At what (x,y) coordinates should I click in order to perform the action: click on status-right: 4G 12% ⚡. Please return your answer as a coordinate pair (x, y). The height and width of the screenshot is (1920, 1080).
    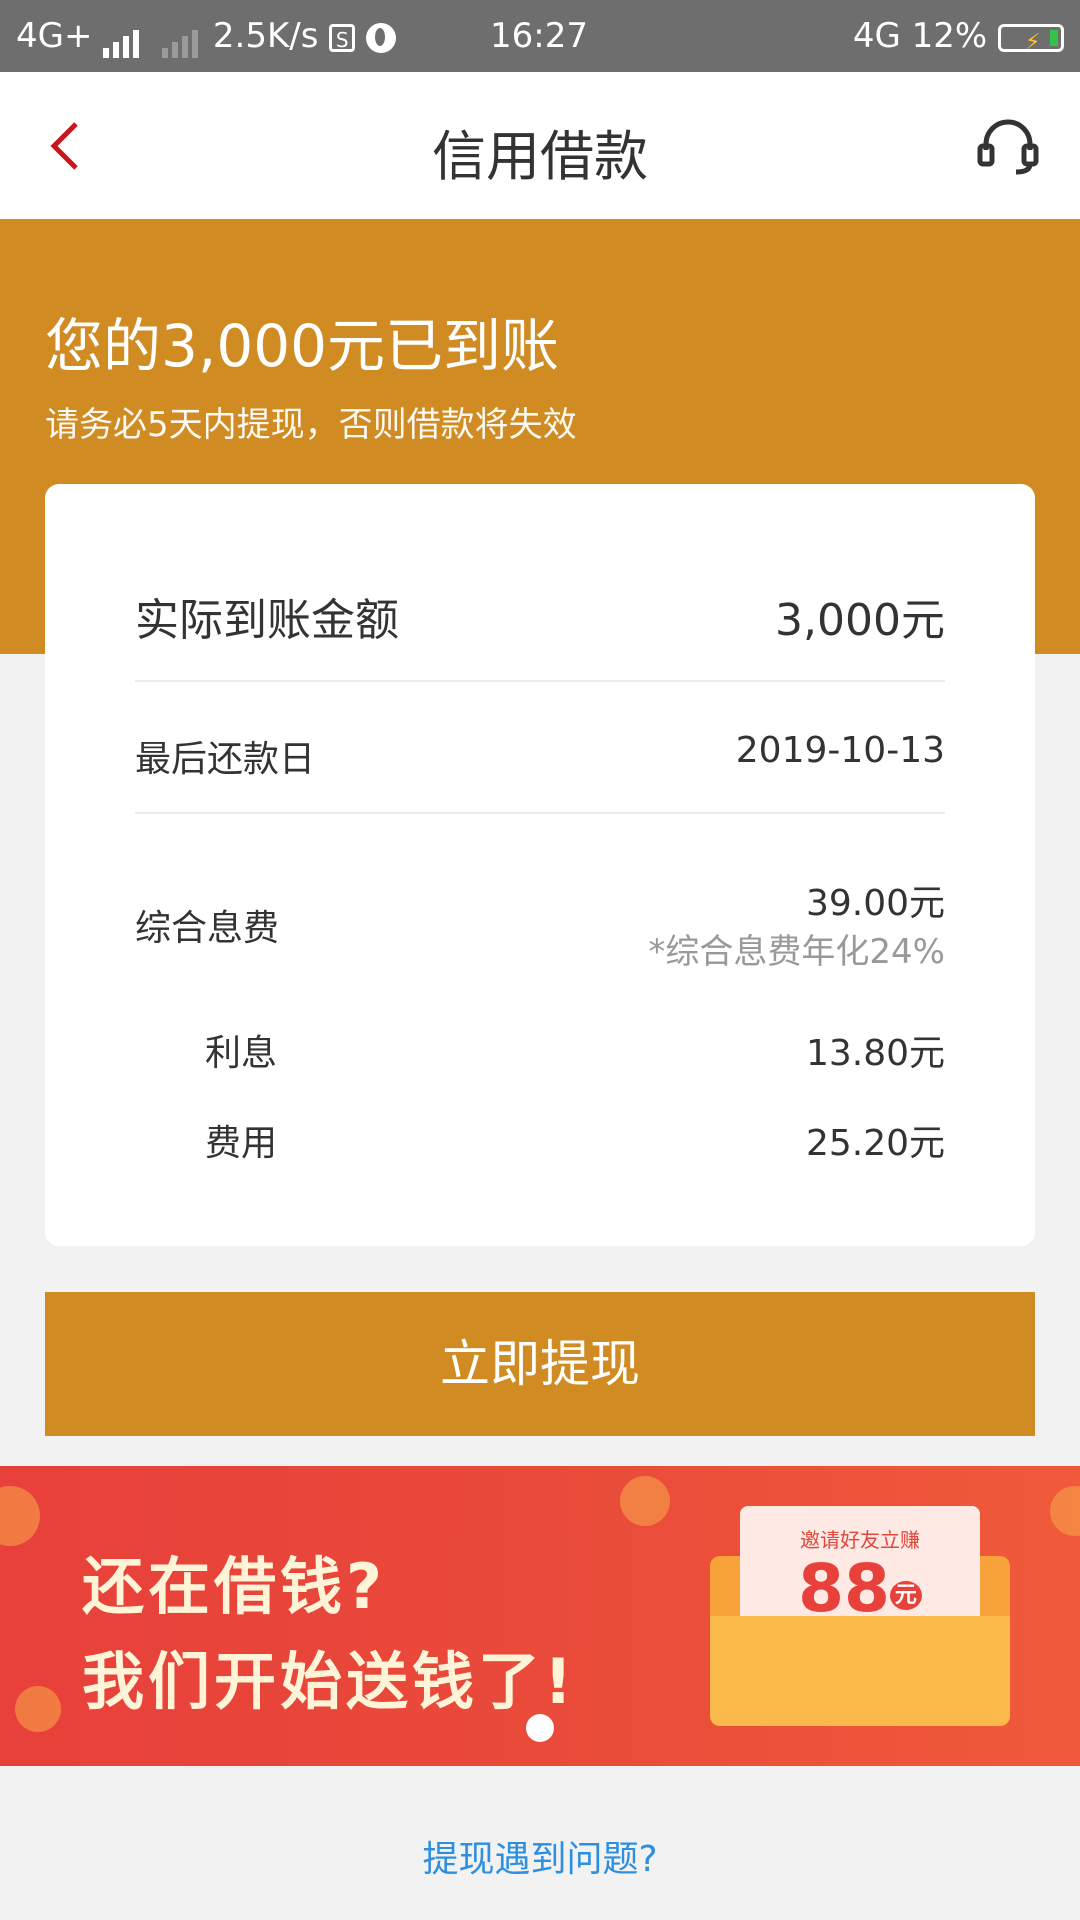
    Looking at the image, I should click on (958, 36).